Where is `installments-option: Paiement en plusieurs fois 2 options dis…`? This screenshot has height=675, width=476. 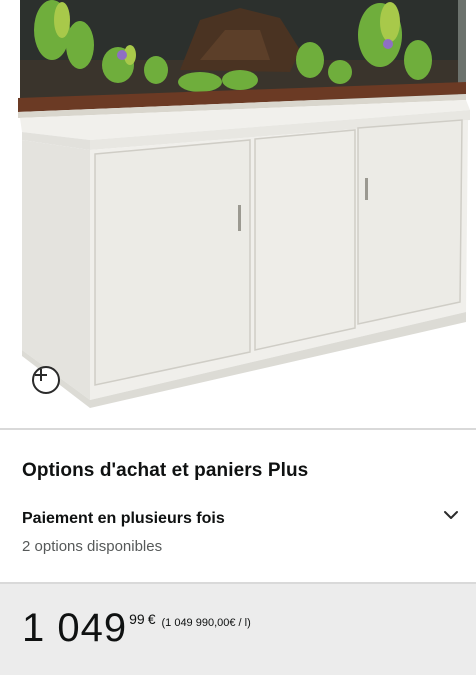 installments-option: Paiement en plusieurs fois 2 options dis… is located at coordinates (238, 531).